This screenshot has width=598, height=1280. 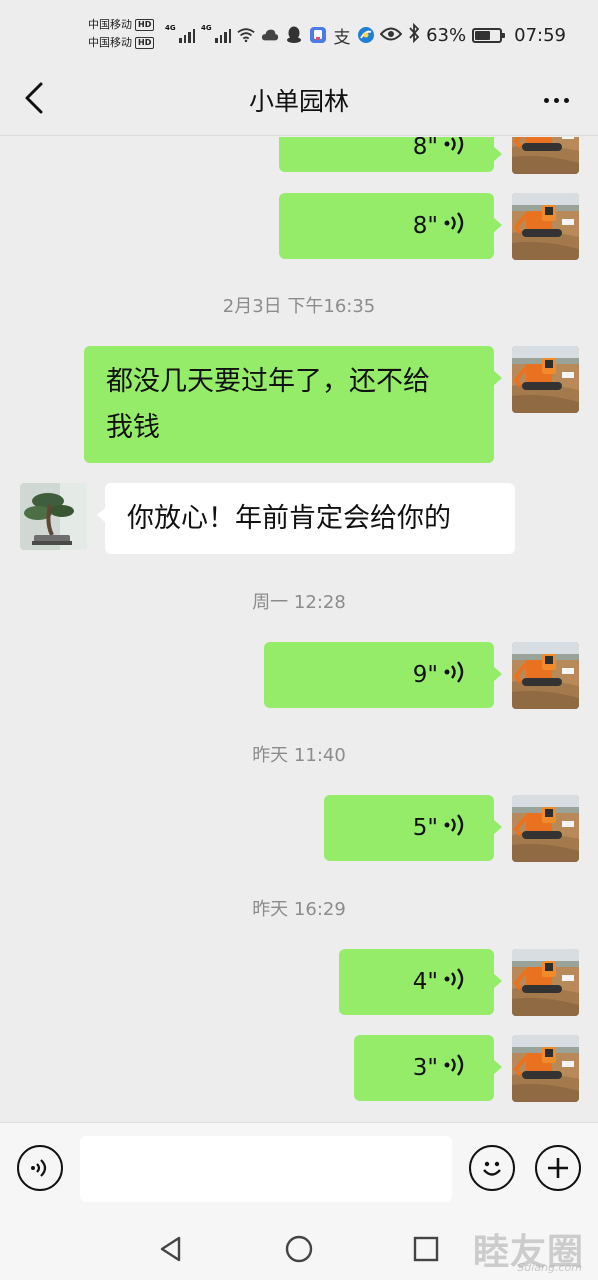 I want to click on signal-2-icon: 4G, so click(x=216, y=33).